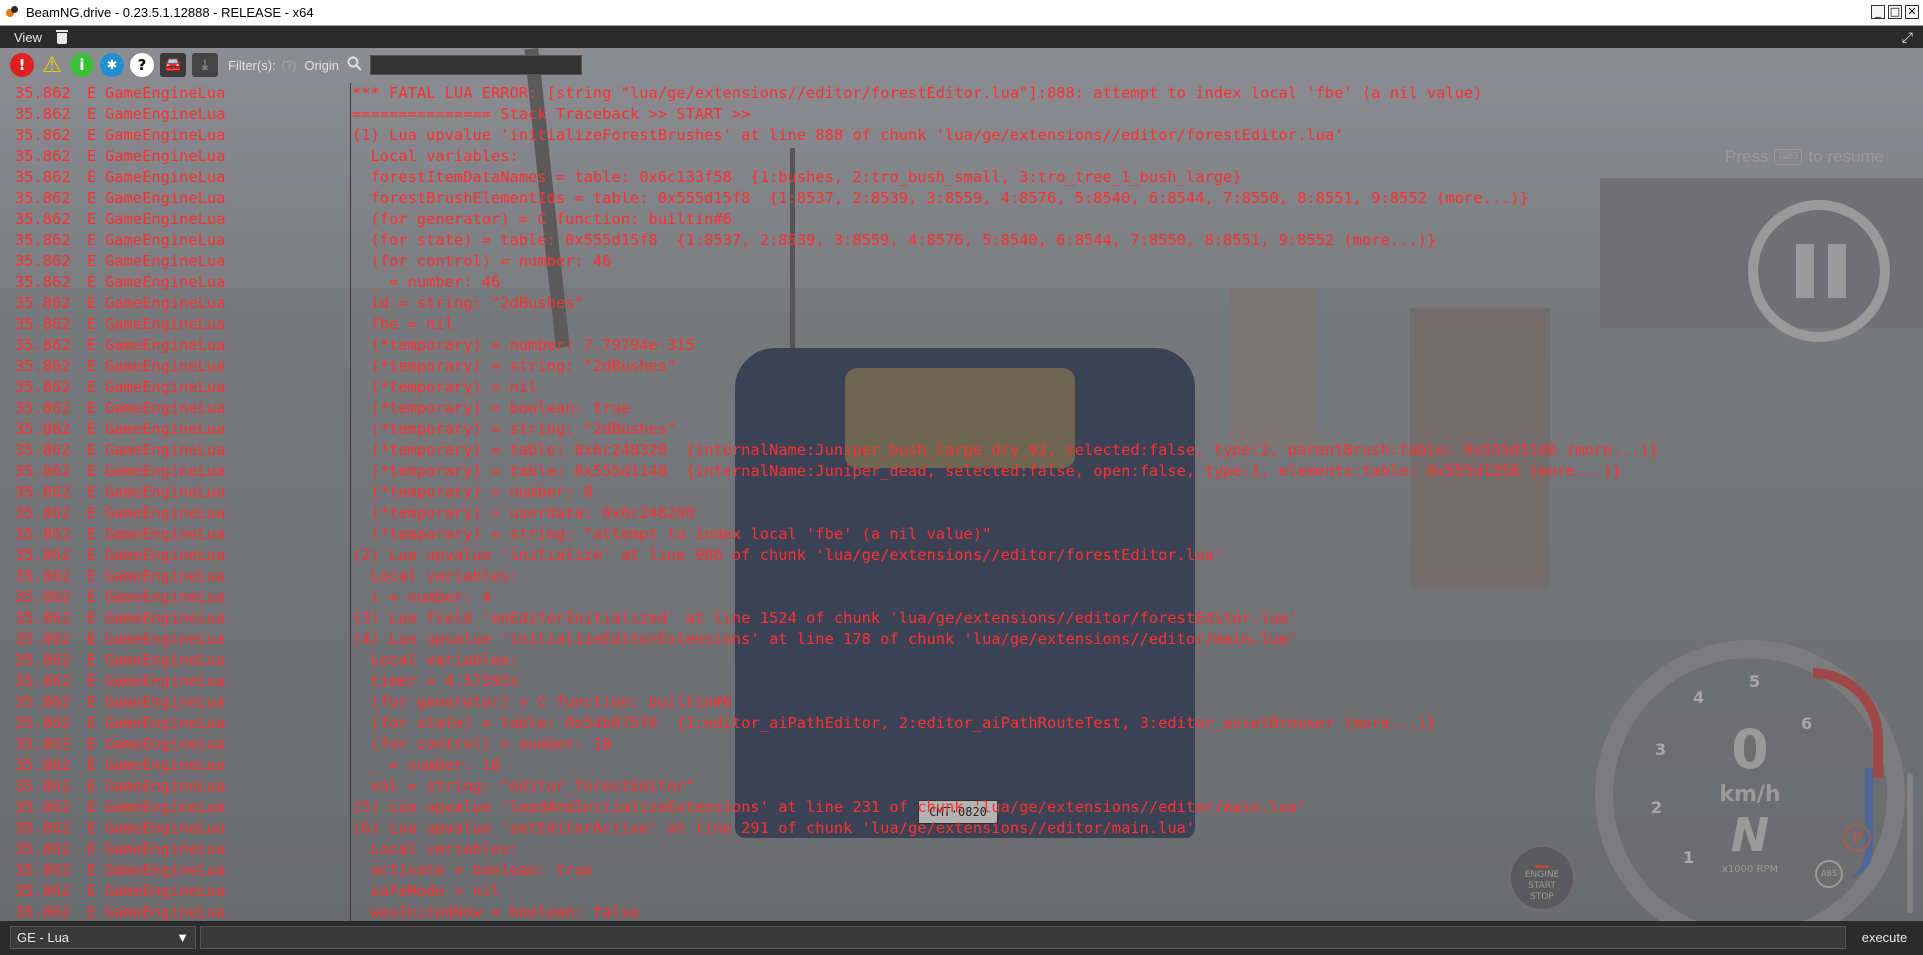 This screenshot has width=1923, height=955. What do you see at coordinates (1910, 502) in the screenshot?
I see `log-scrollbar` at bounding box center [1910, 502].